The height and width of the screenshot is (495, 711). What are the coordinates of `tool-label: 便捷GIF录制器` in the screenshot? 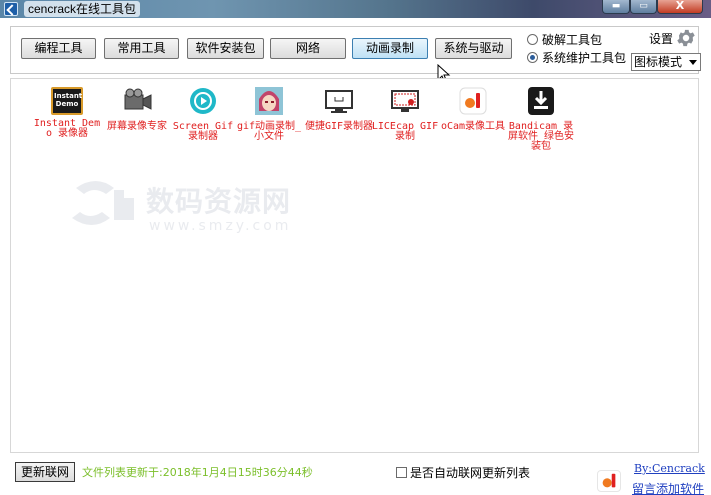 It's located at (339, 126).